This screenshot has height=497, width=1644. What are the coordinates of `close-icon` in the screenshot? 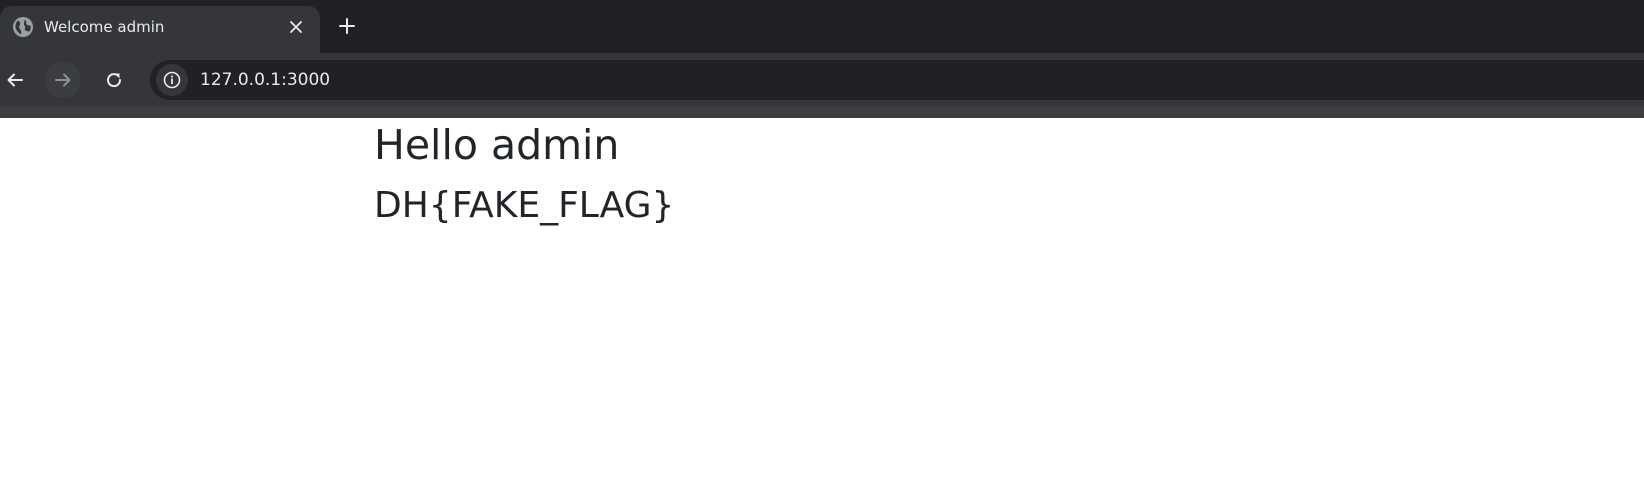 It's located at (296, 27).